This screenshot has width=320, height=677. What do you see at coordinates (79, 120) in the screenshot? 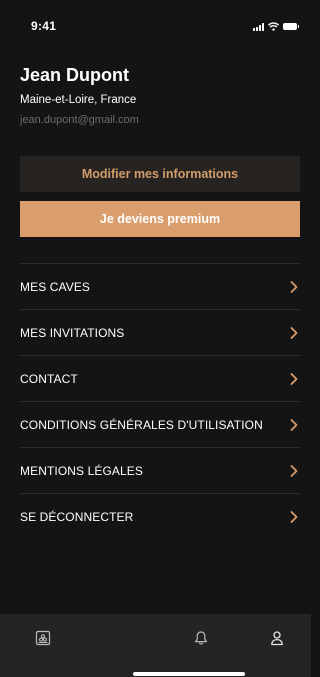
I see `profile-email: jean.dupont@gmail.com` at bounding box center [79, 120].